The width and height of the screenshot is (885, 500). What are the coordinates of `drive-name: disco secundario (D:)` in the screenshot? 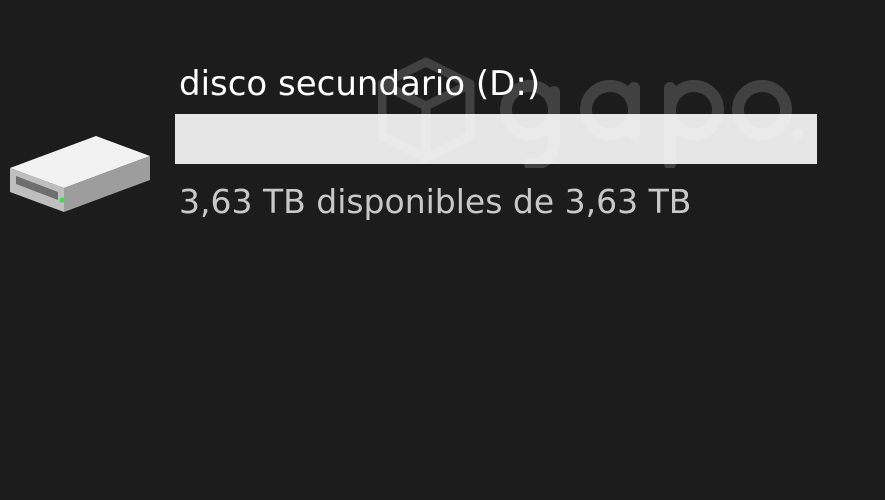 It's located at (360, 84).